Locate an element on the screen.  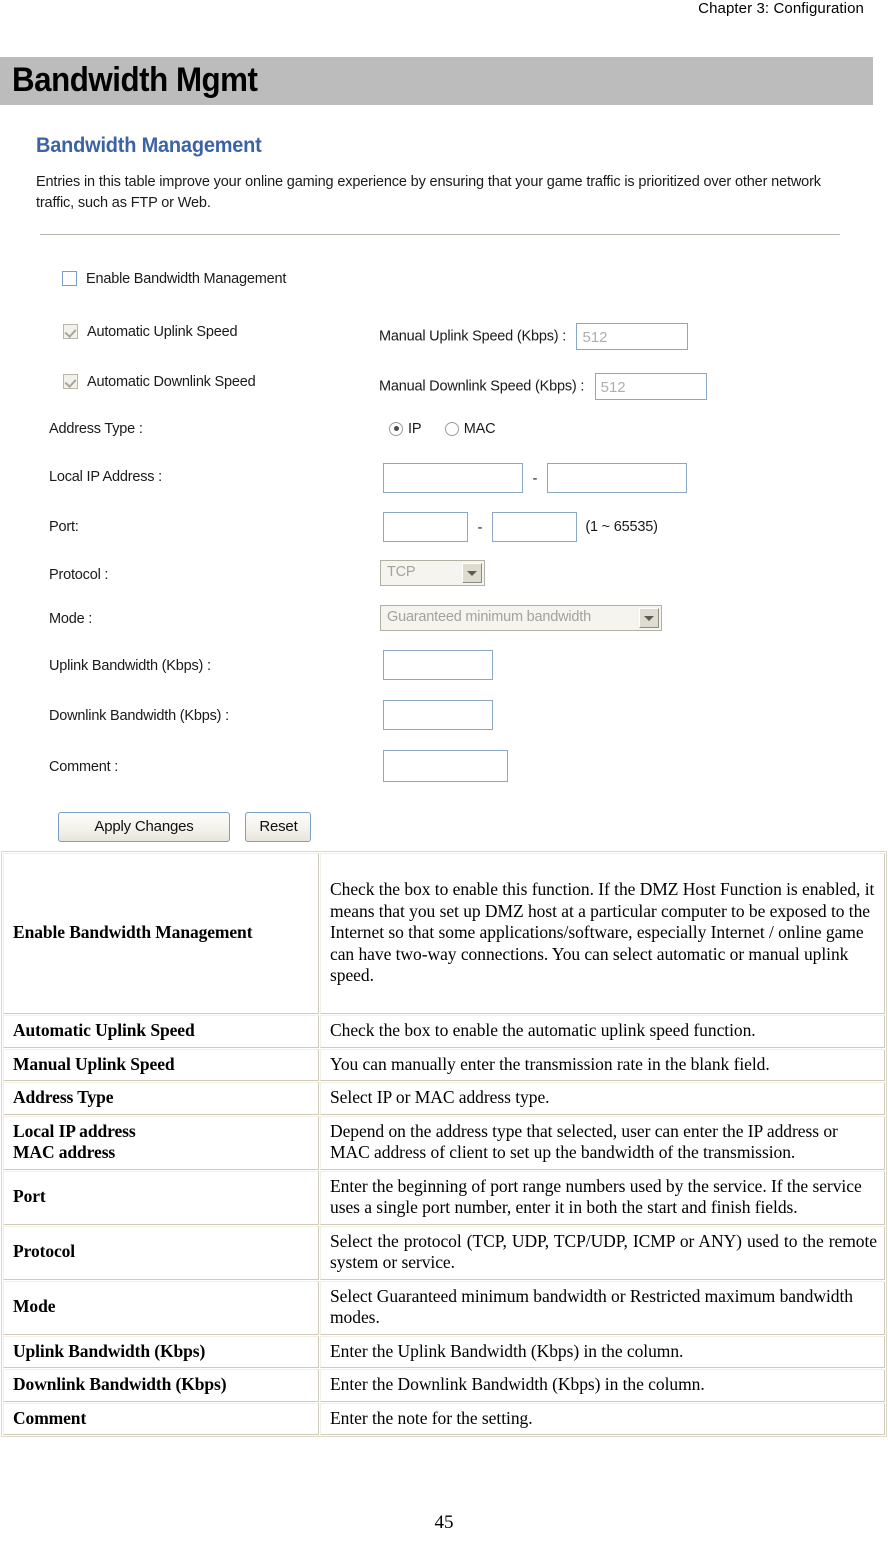
table-cell-term: Port is located at coordinates (161, 1197).